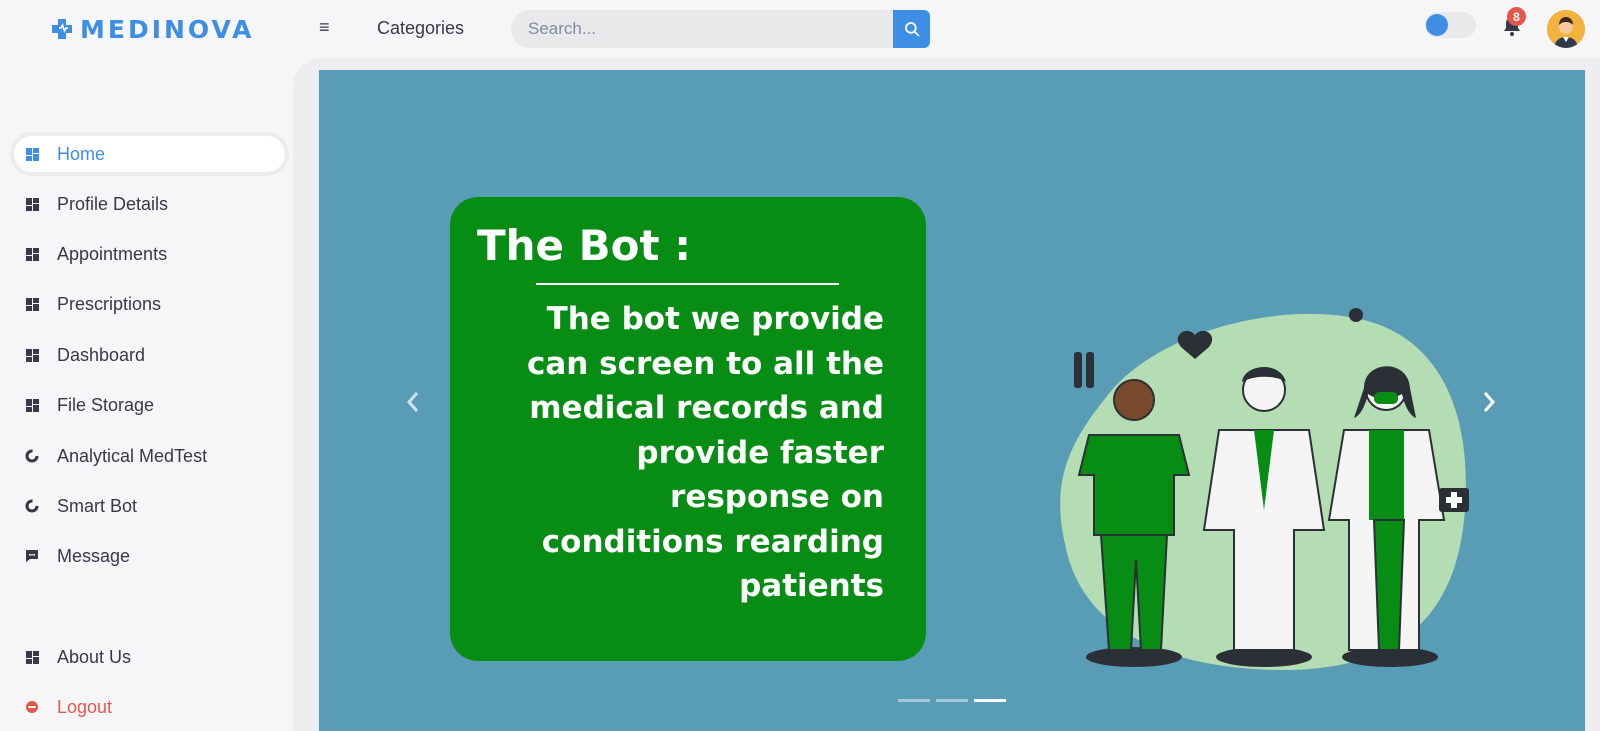 The image size is (1600, 731). Describe the element at coordinates (32, 707) in the screenshot. I see `logout-icon` at that location.